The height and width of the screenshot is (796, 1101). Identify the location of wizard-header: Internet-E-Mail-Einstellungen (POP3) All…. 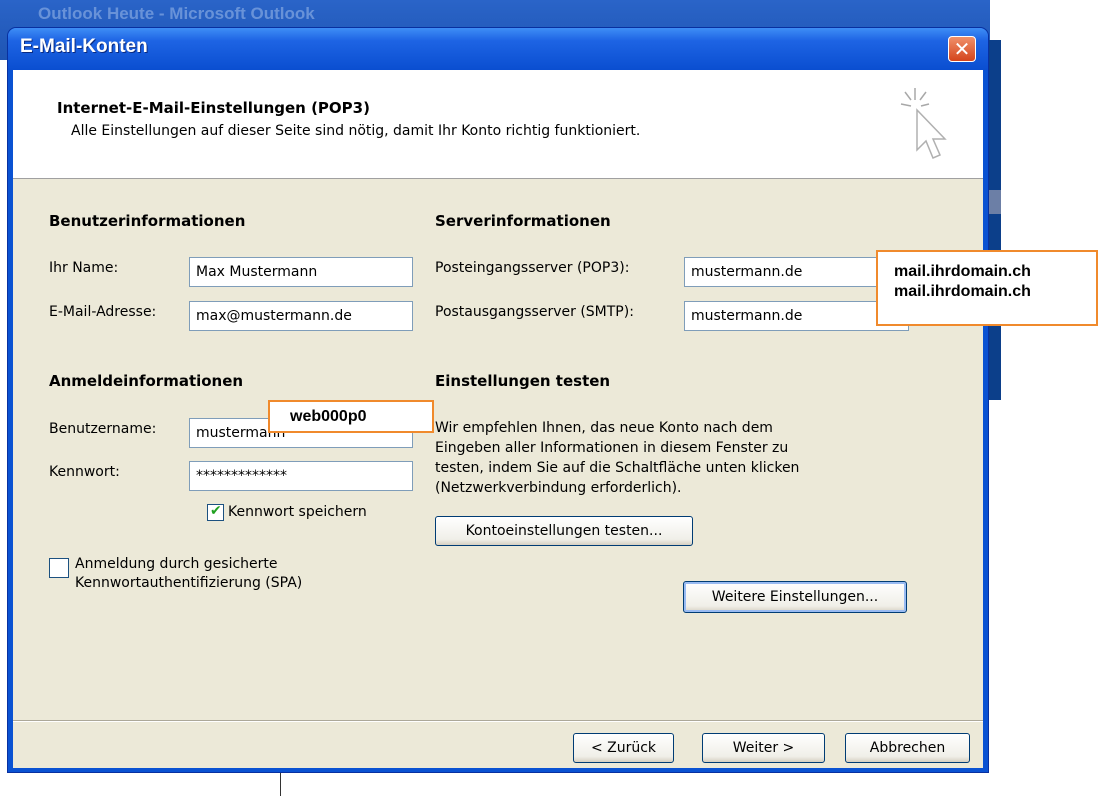
(498, 124).